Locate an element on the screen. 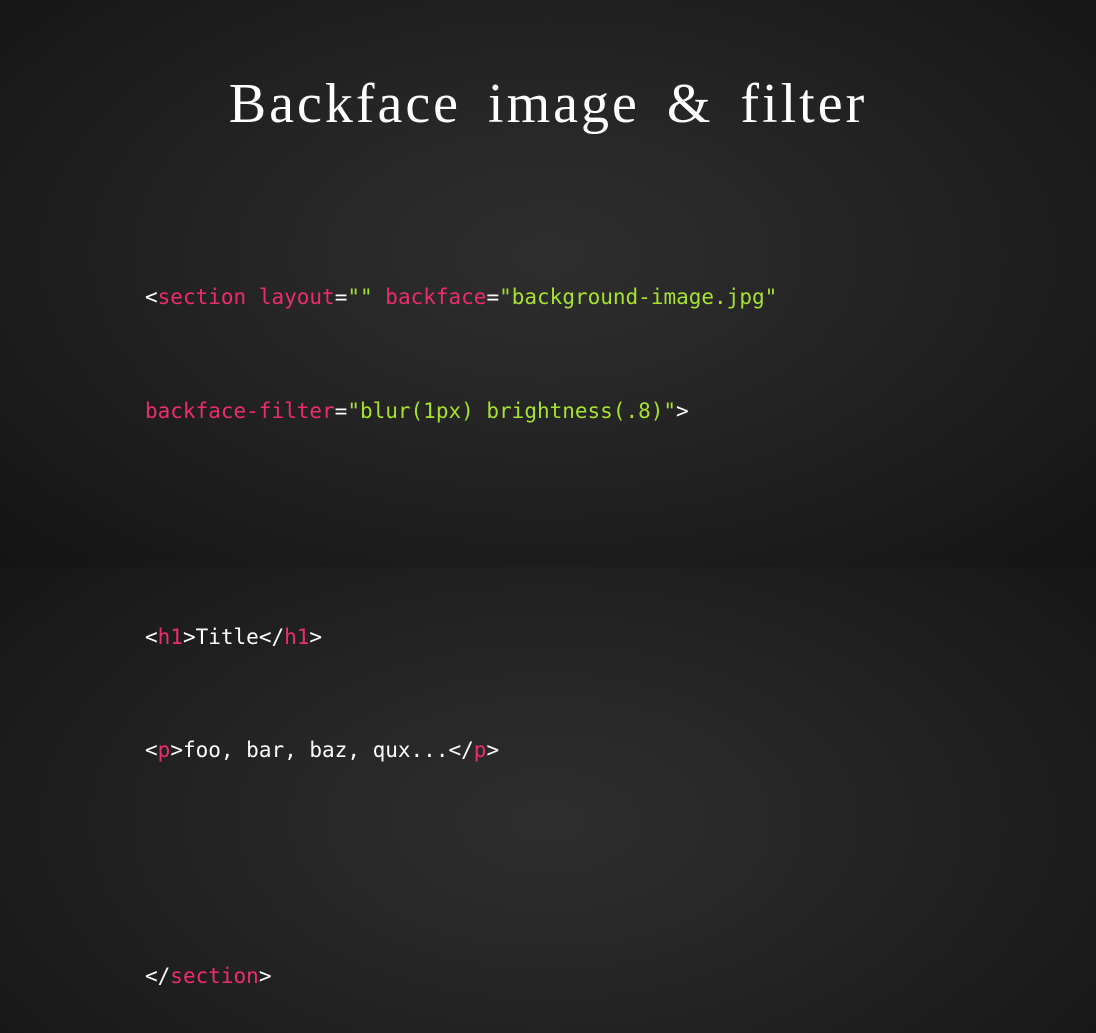  code-string: "background-image.jpg" is located at coordinates (638, 297).